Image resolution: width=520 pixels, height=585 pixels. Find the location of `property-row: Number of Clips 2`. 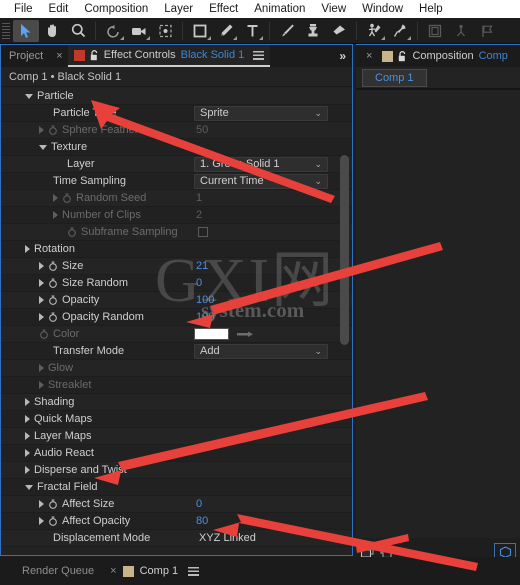

property-row: Number of Clips 2 is located at coordinates (176, 215).